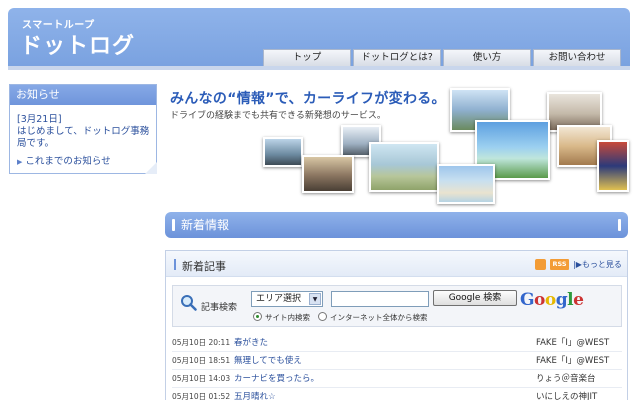 The height and width of the screenshot is (400, 640). I want to click on radio-site-search, so click(257, 316).